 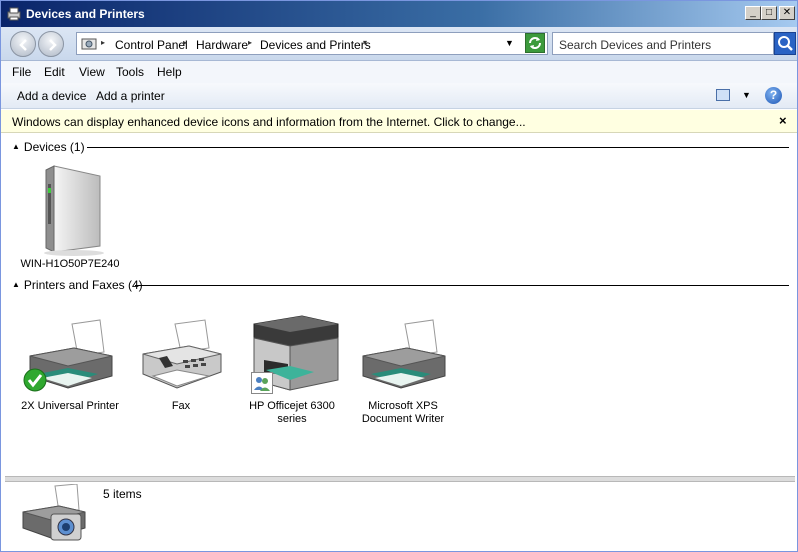 What do you see at coordinates (399, 72) in the screenshot?
I see `menu-bar: File Edit View Tools Help` at bounding box center [399, 72].